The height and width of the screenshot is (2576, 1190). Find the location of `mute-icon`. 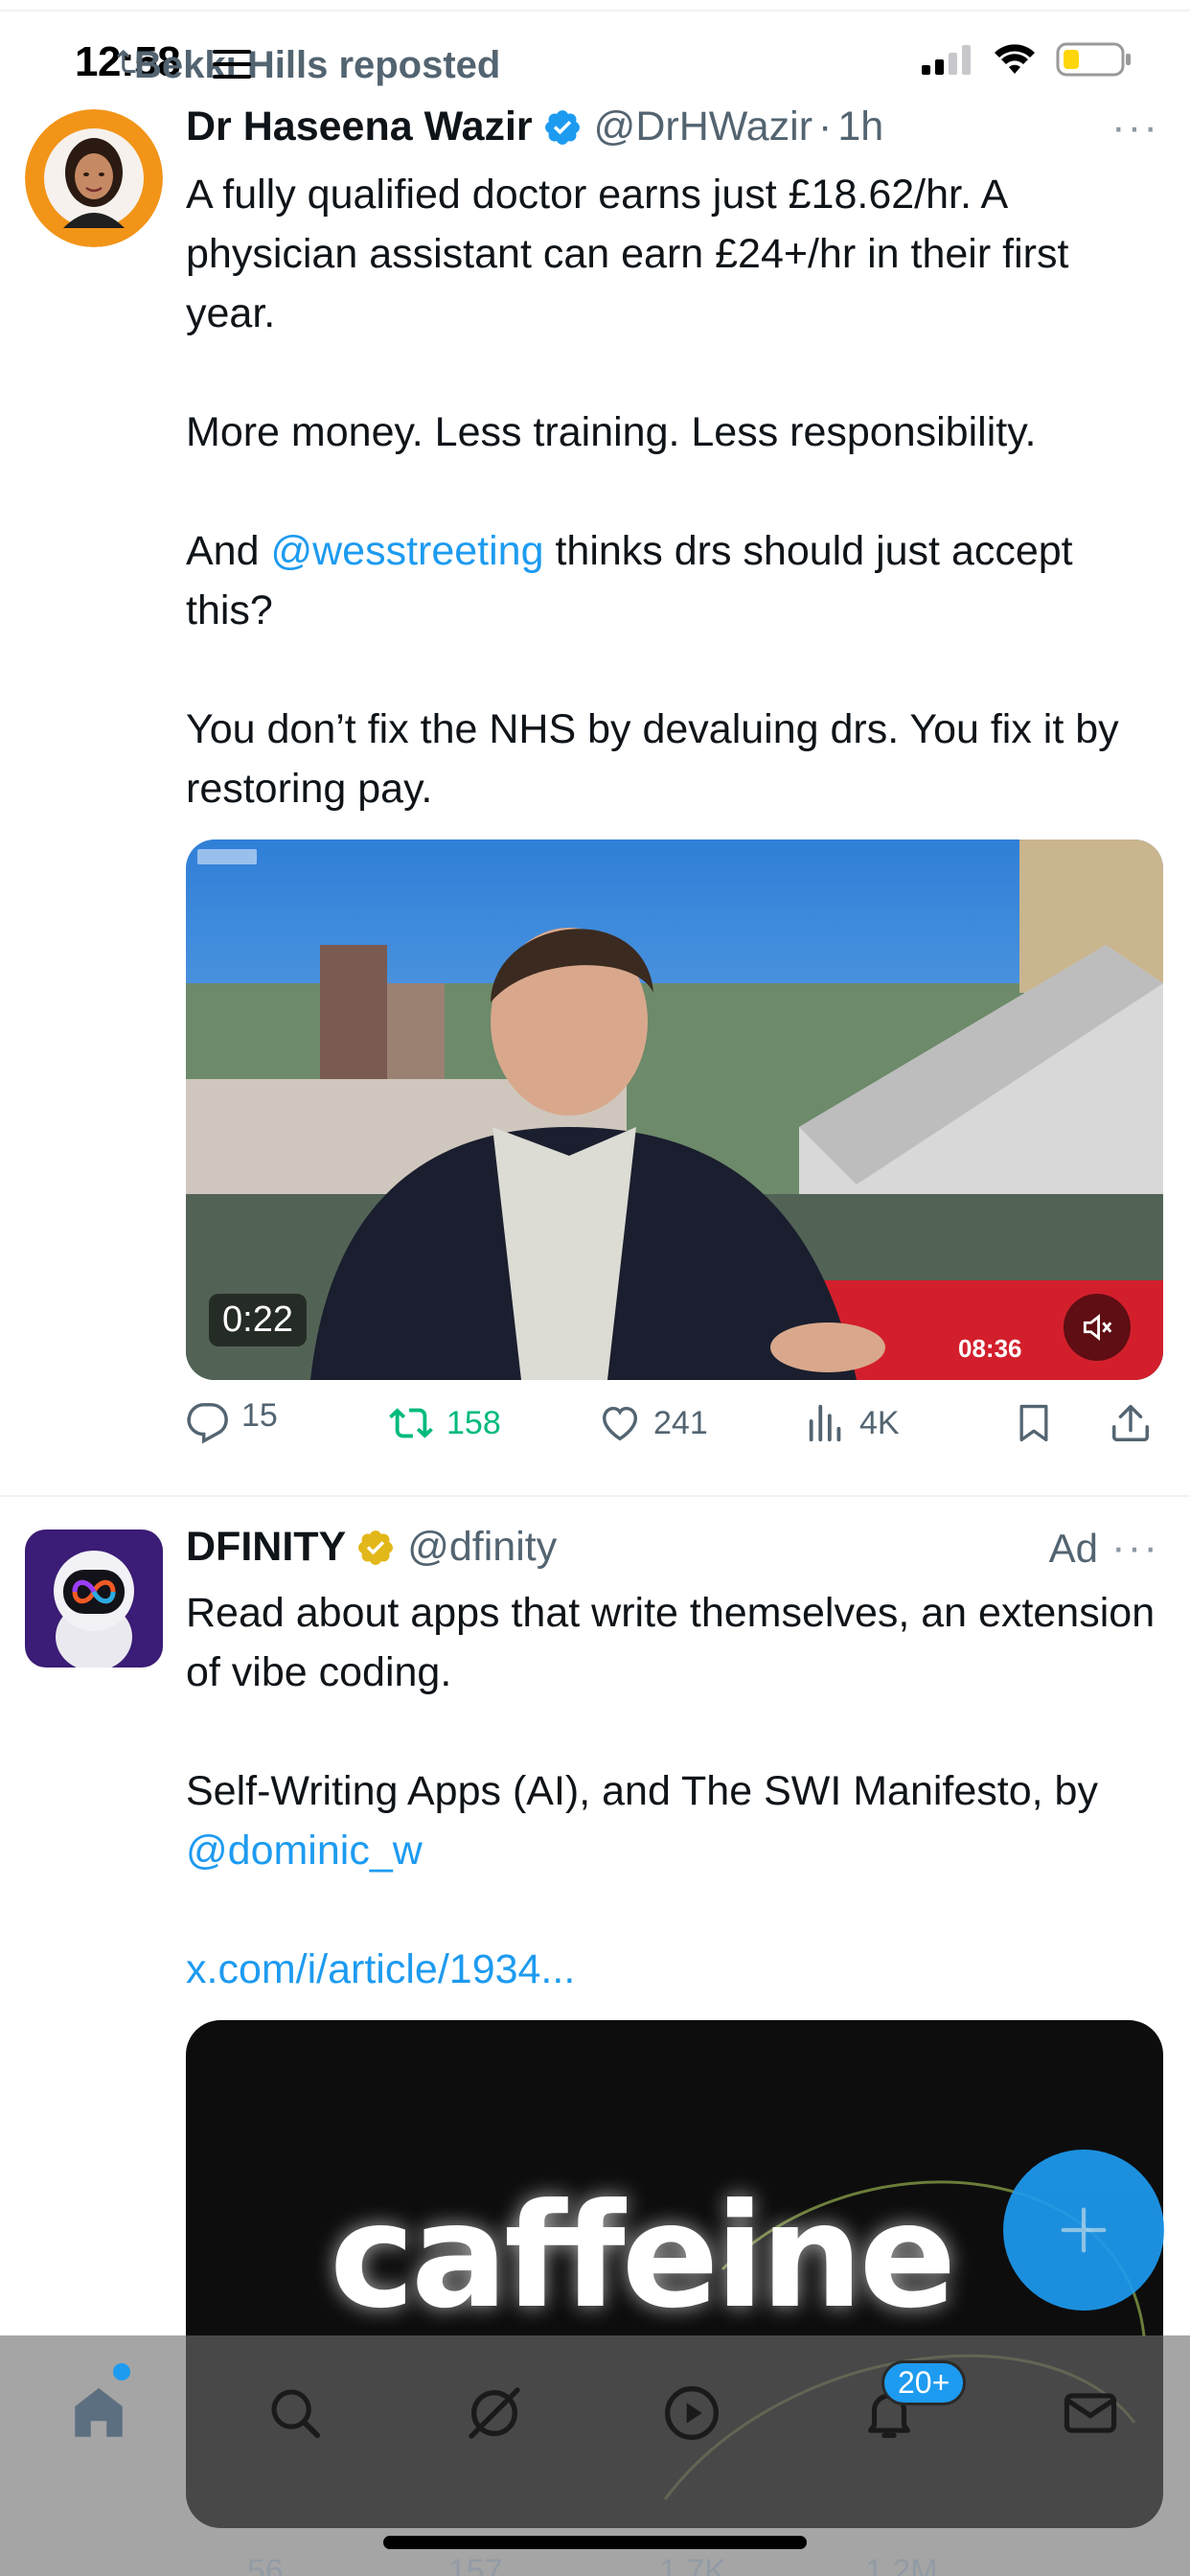

mute-icon is located at coordinates (1098, 1327).